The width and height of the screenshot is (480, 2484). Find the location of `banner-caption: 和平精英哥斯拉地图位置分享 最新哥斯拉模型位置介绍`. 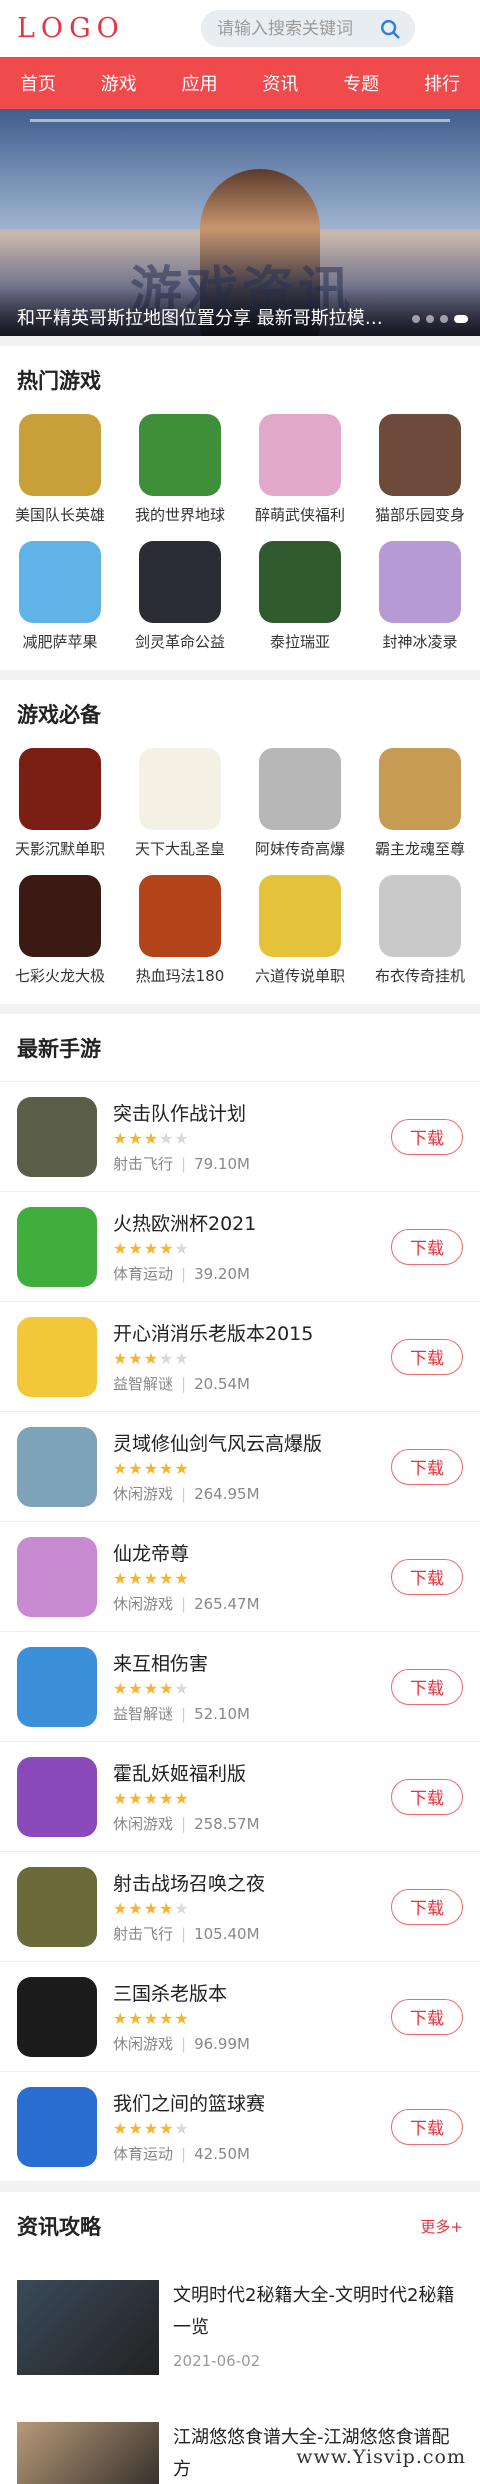

banner-caption: 和平精英哥斯拉地图位置分享 最新哥斯拉模型位置介绍 is located at coordinates (240, 311).